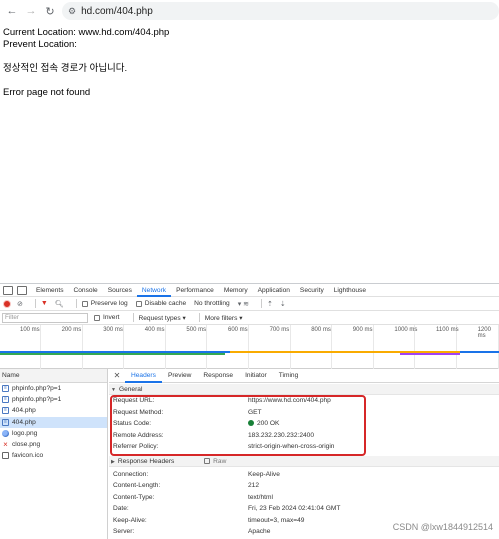 This screenshot has height=539, width=499. What do you see at coordinates (447, 330) in the screenshot?
I see `timeline-tick-label: 1100 ms` at bounding box center [447, 330].